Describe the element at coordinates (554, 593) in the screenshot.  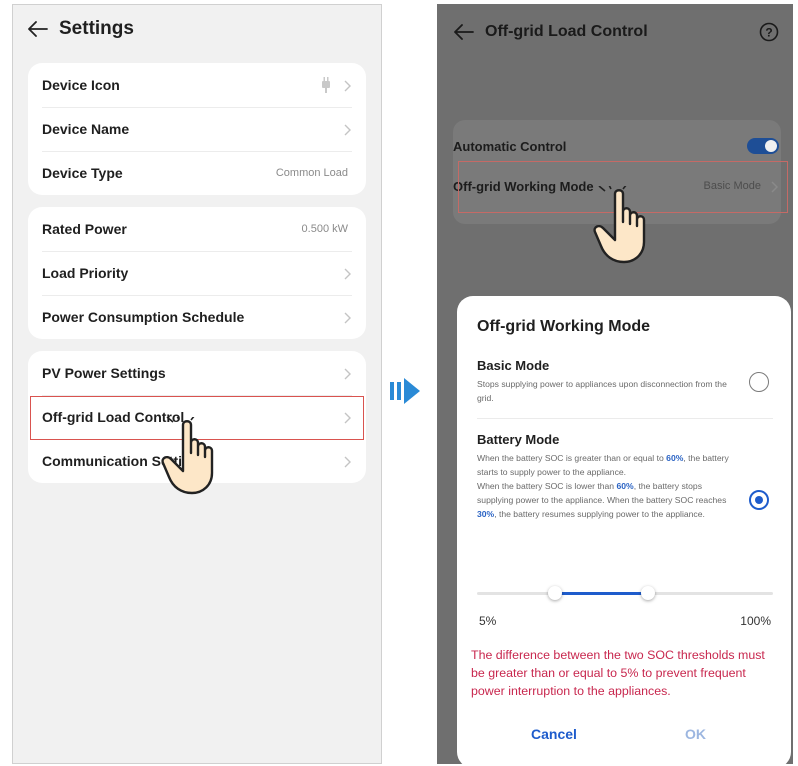
I see `slider-thumb-low` at that location.